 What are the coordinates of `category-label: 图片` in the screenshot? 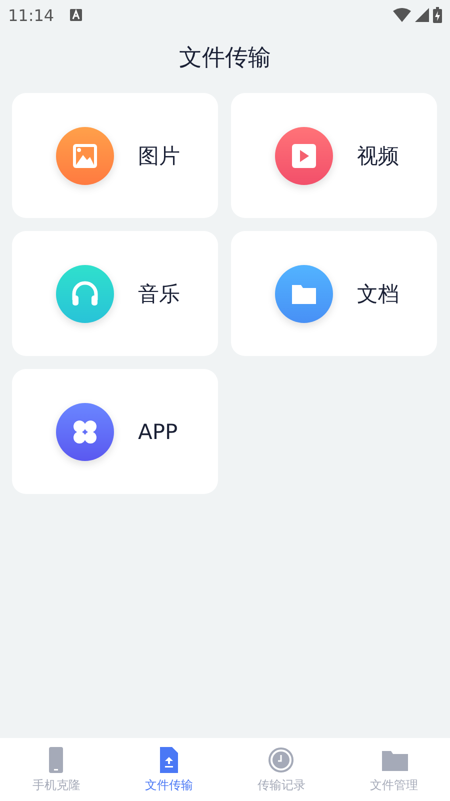 It's located at (159, 156).